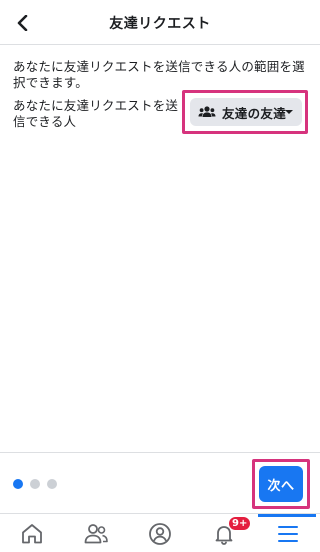 This screenshot has height=552, width=320. What do you see at coordinates (287, 515) in the screenshot?
I see `tab-active-indicator` at bounding box center [287, 515].